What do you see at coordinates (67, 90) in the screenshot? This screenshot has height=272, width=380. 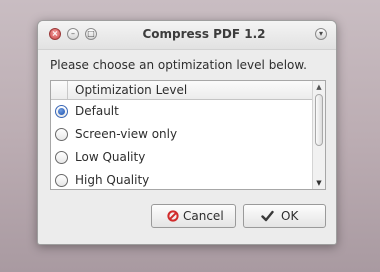 I see `header-separator` at bounding box center [67, 90].